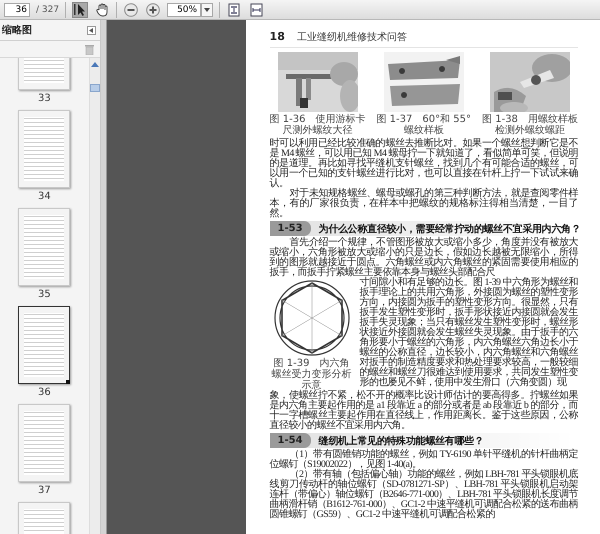 Image resolution: width=600 pixels, height=534 pixels. Describe the element at coordinates (424, 495) in the screenshot. I see `paragraph: （2）带有轴（包括偏心轴）功能的螺丝，例如 LBH-781 平头锁眼机底线剪刀传动杆的轴位螺钉（SD-0781271-SP）、LBH-781 平头锁眼机启动架连杆（带偏心）轴位螺钉（B2646-771-000）、LBH-781 平头锁眼机长度调节曲柄滑杆销（B1612-761-000）、GC1-2 中速平缝机可调配合松紧的送布曲柄圆锥螺钉（GS59）、GC1-2 中速平缝机可调配合松紧的` at that location.